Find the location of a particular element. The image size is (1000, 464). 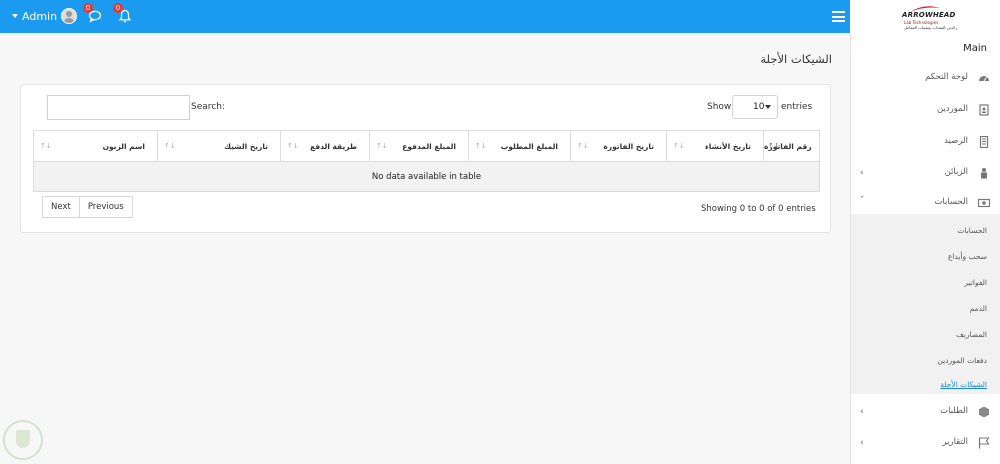

sidebar-item-balance: الرصيد is located at coordinates (925, 143).